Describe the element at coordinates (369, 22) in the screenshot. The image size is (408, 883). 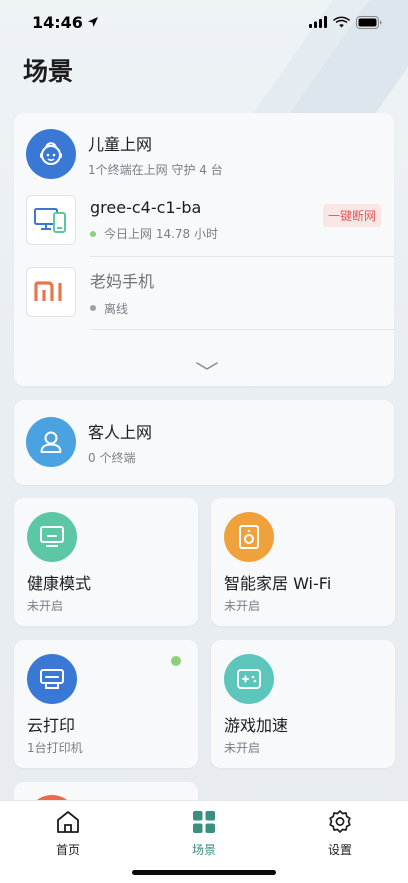
I see `battery-icon` at that location.